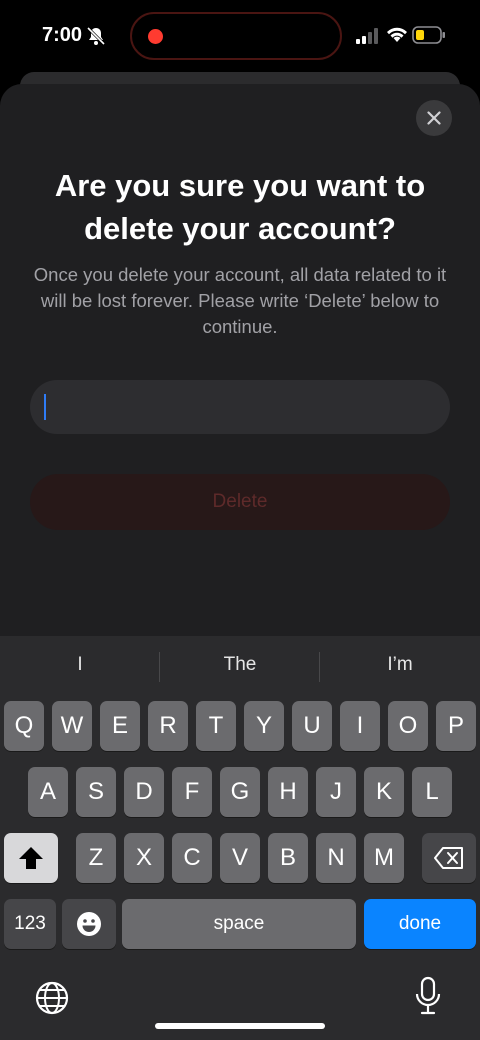 The image size is (480, 1040). What do you see at coordinates (240, 792) in the screenshot?
I see `key-g: G` at bounding box center [240, 792].